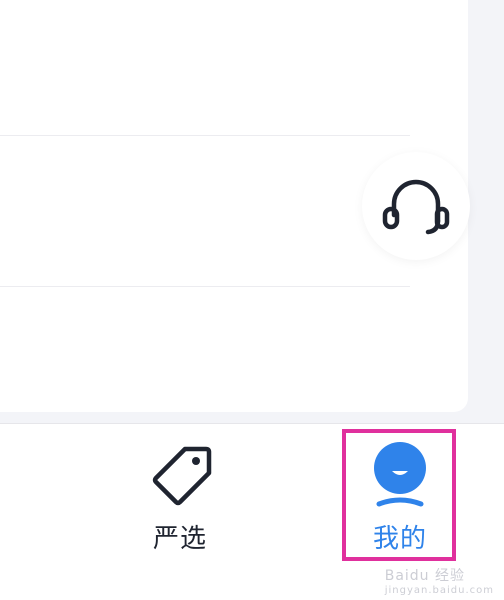 The width and height of the screenshot is (504, 600). I want to click on tag-icon, so click(180, 475).